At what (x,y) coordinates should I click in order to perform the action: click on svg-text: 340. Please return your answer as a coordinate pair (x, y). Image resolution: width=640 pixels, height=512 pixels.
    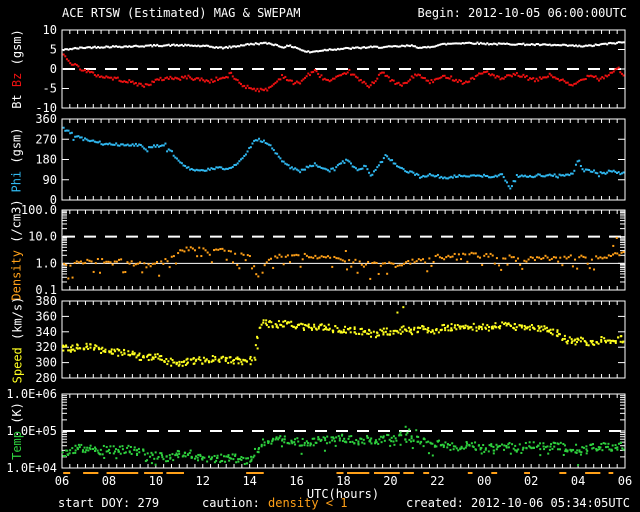
    Looking at the image, I should click on (46, 332).